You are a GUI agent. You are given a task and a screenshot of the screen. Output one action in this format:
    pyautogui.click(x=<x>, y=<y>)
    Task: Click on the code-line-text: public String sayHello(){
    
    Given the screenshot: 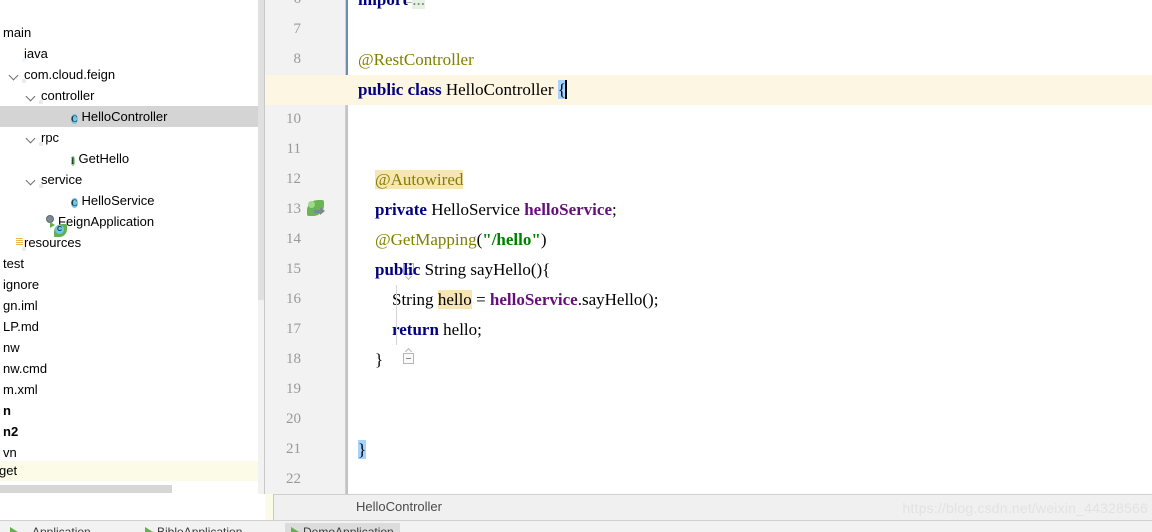 What is the action you would take?
    pyautogui.click(x=454, y=269)
    